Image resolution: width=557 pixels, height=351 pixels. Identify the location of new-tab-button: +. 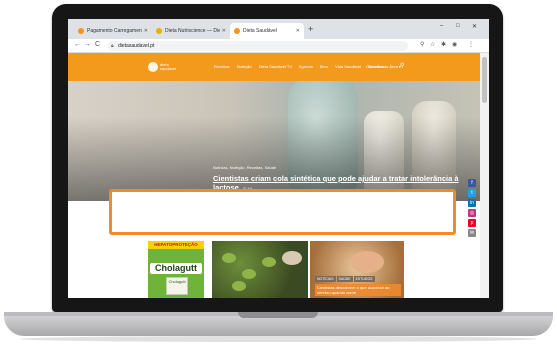
(310, 29).